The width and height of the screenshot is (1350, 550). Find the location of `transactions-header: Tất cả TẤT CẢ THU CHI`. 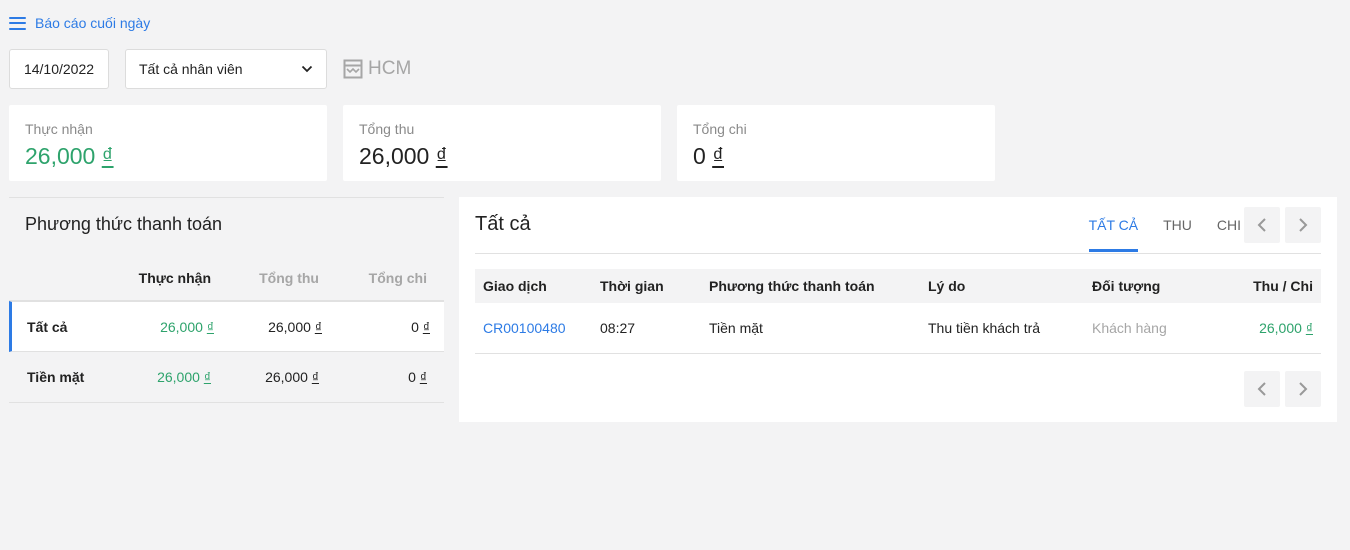

transactions-header: Tất cả TẤT CẢ THU CHI is located at coordinates (898, 225).